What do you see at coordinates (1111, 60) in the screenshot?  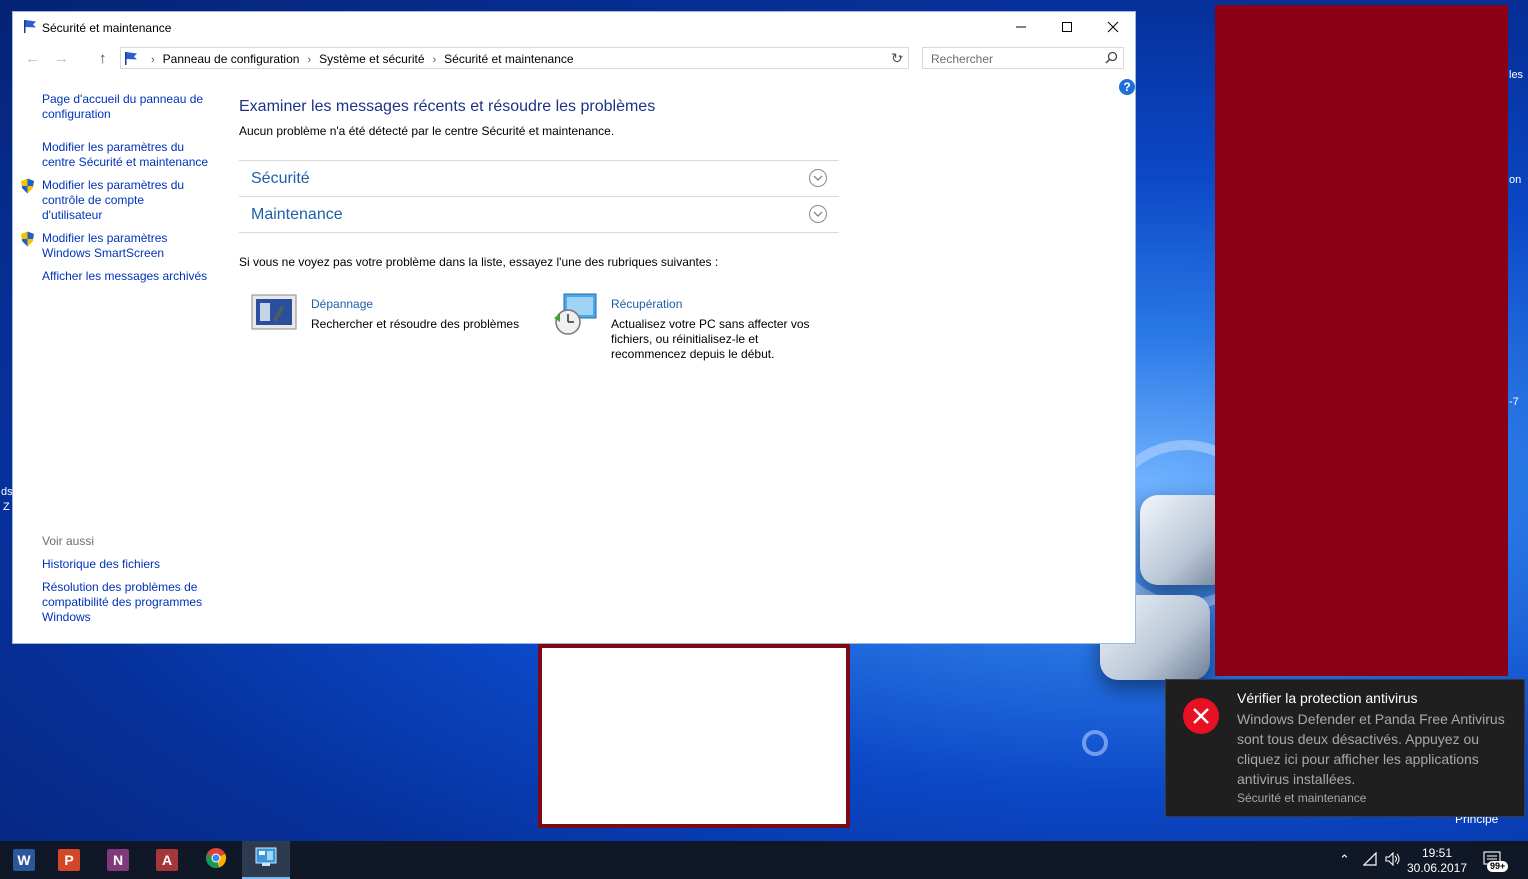 I see `search-icon` at bounding box center [1111, 60].